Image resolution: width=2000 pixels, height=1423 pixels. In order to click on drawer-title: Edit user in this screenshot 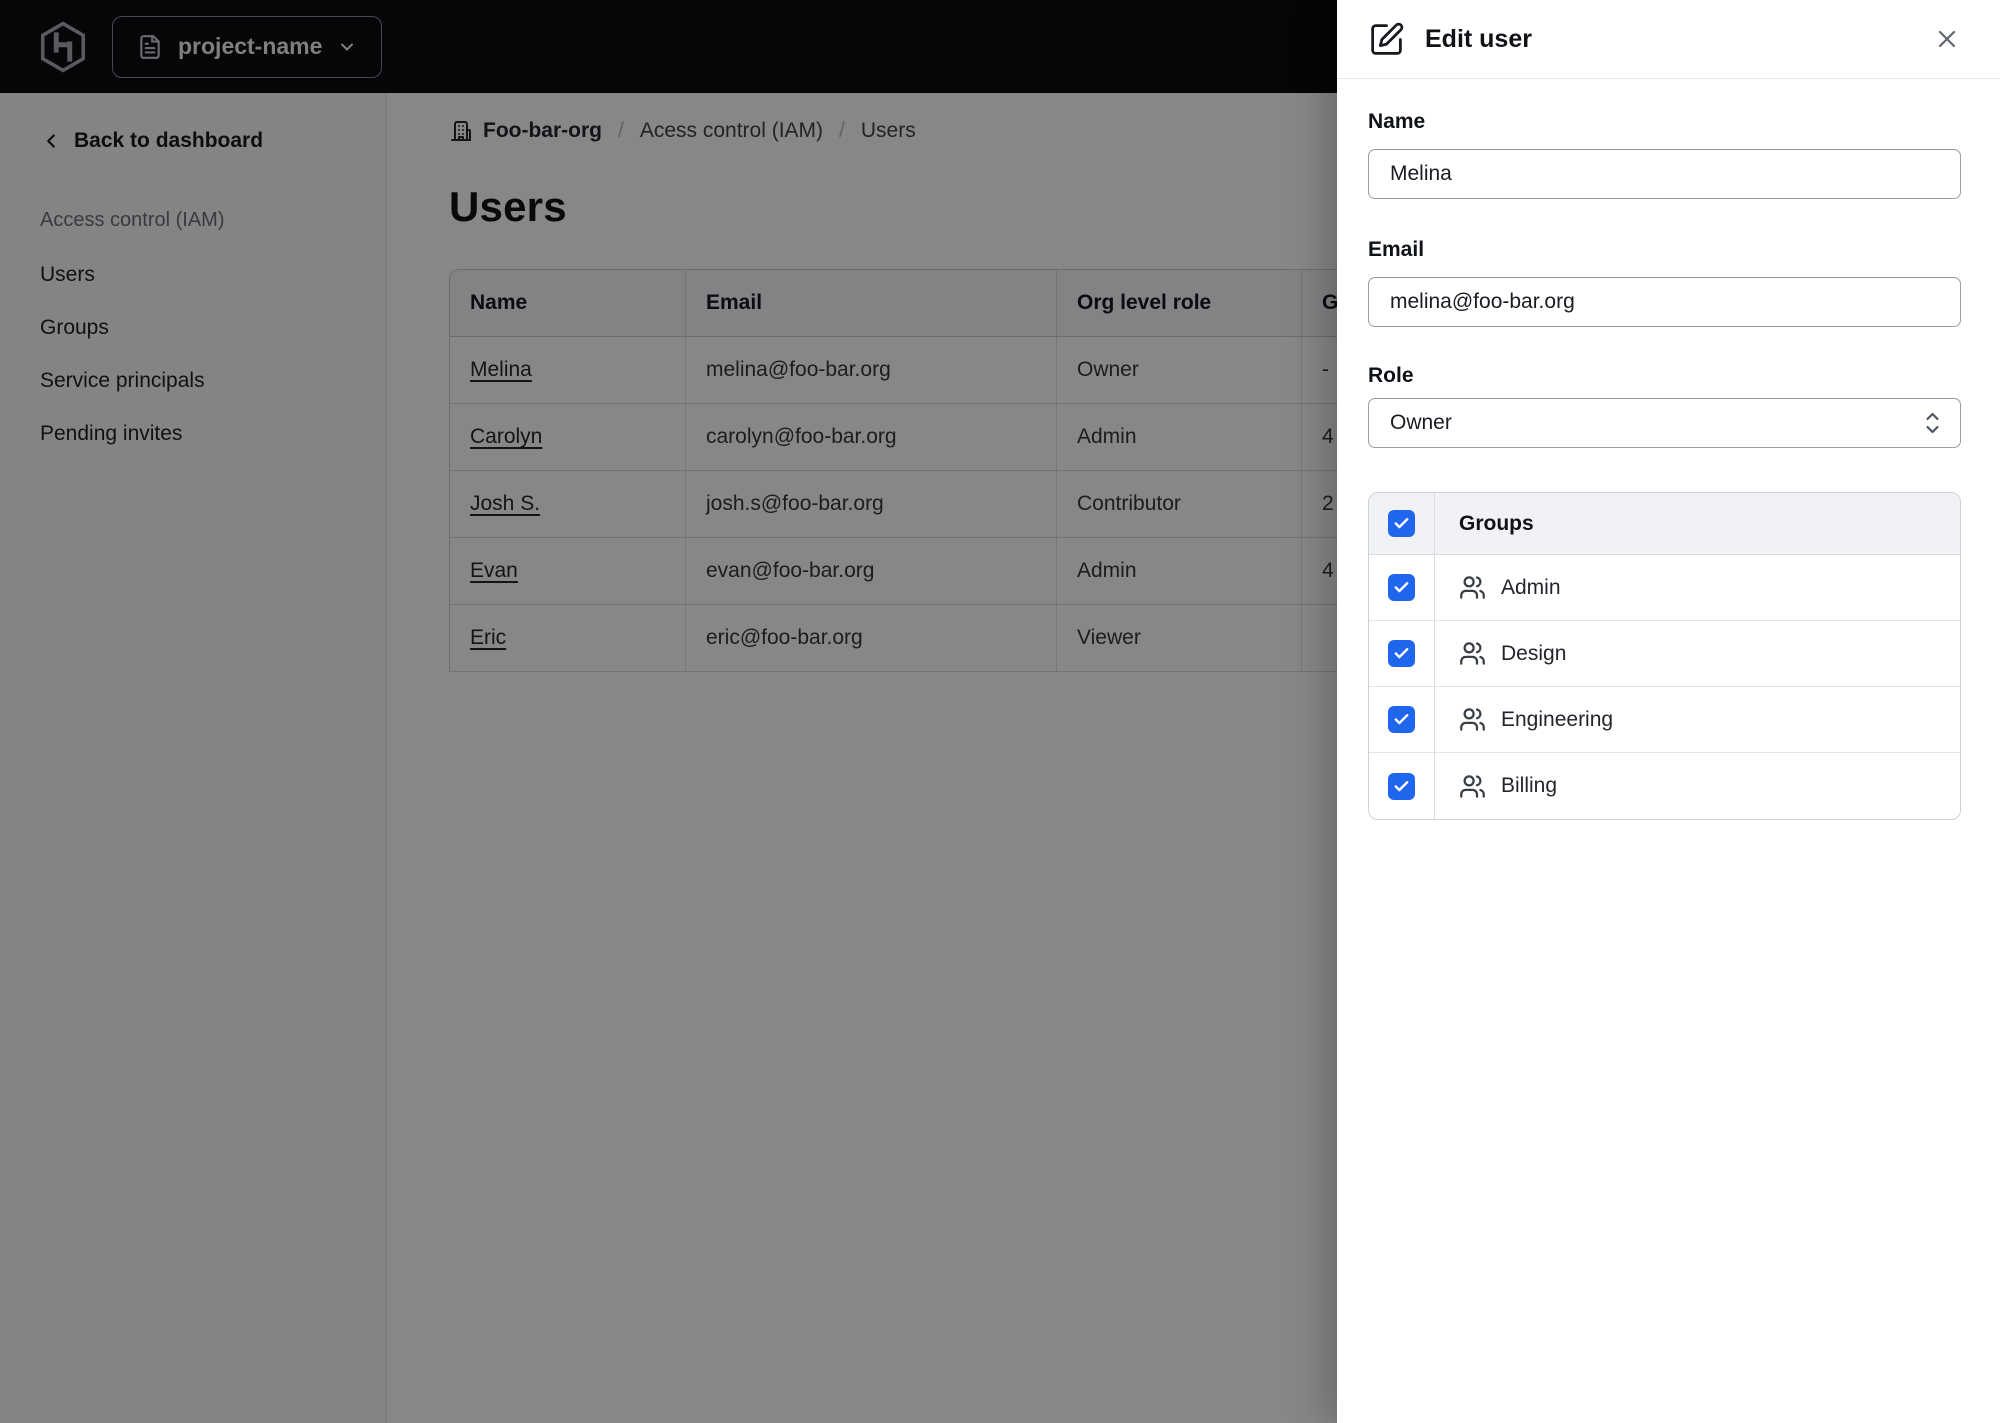, I will do `click(1478, 38)`.